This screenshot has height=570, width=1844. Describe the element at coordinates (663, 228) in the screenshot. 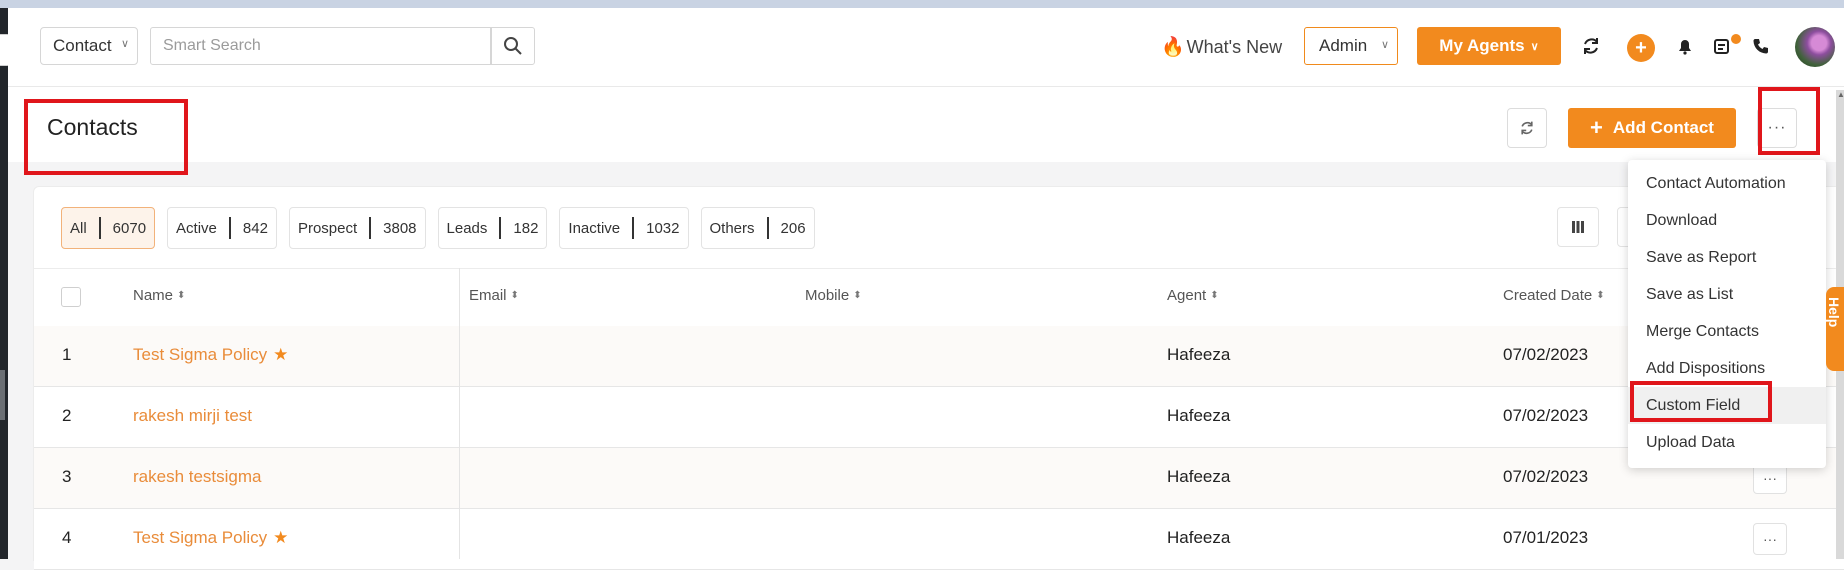

I see `filter-count: 1032` at that location.